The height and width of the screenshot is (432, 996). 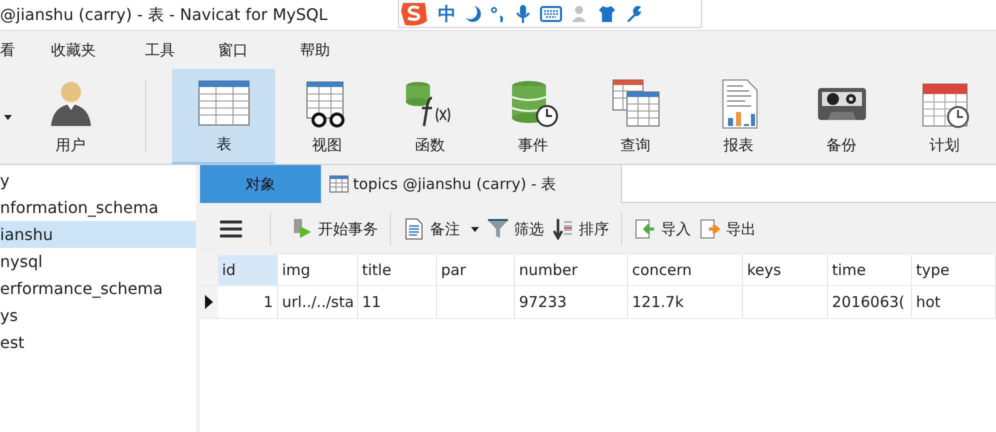 I want to click on table-cell: 1, so click(x=248, y=302).